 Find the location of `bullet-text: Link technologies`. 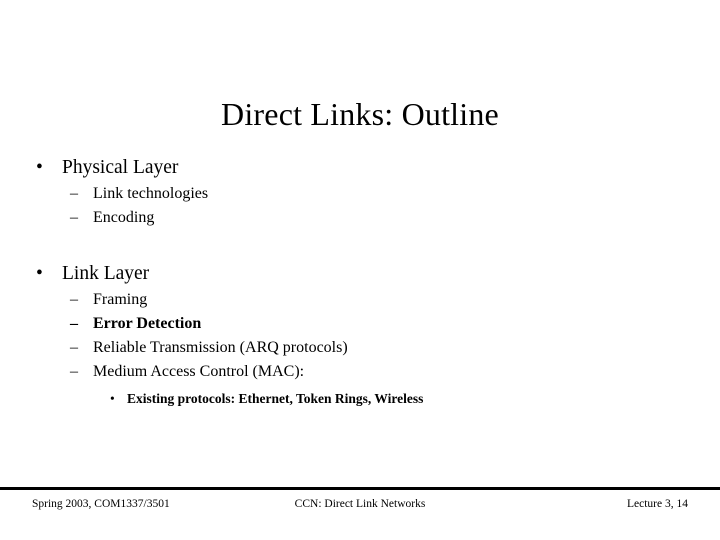

bullet-text: Link technologies is located at coordinates (151, 193).